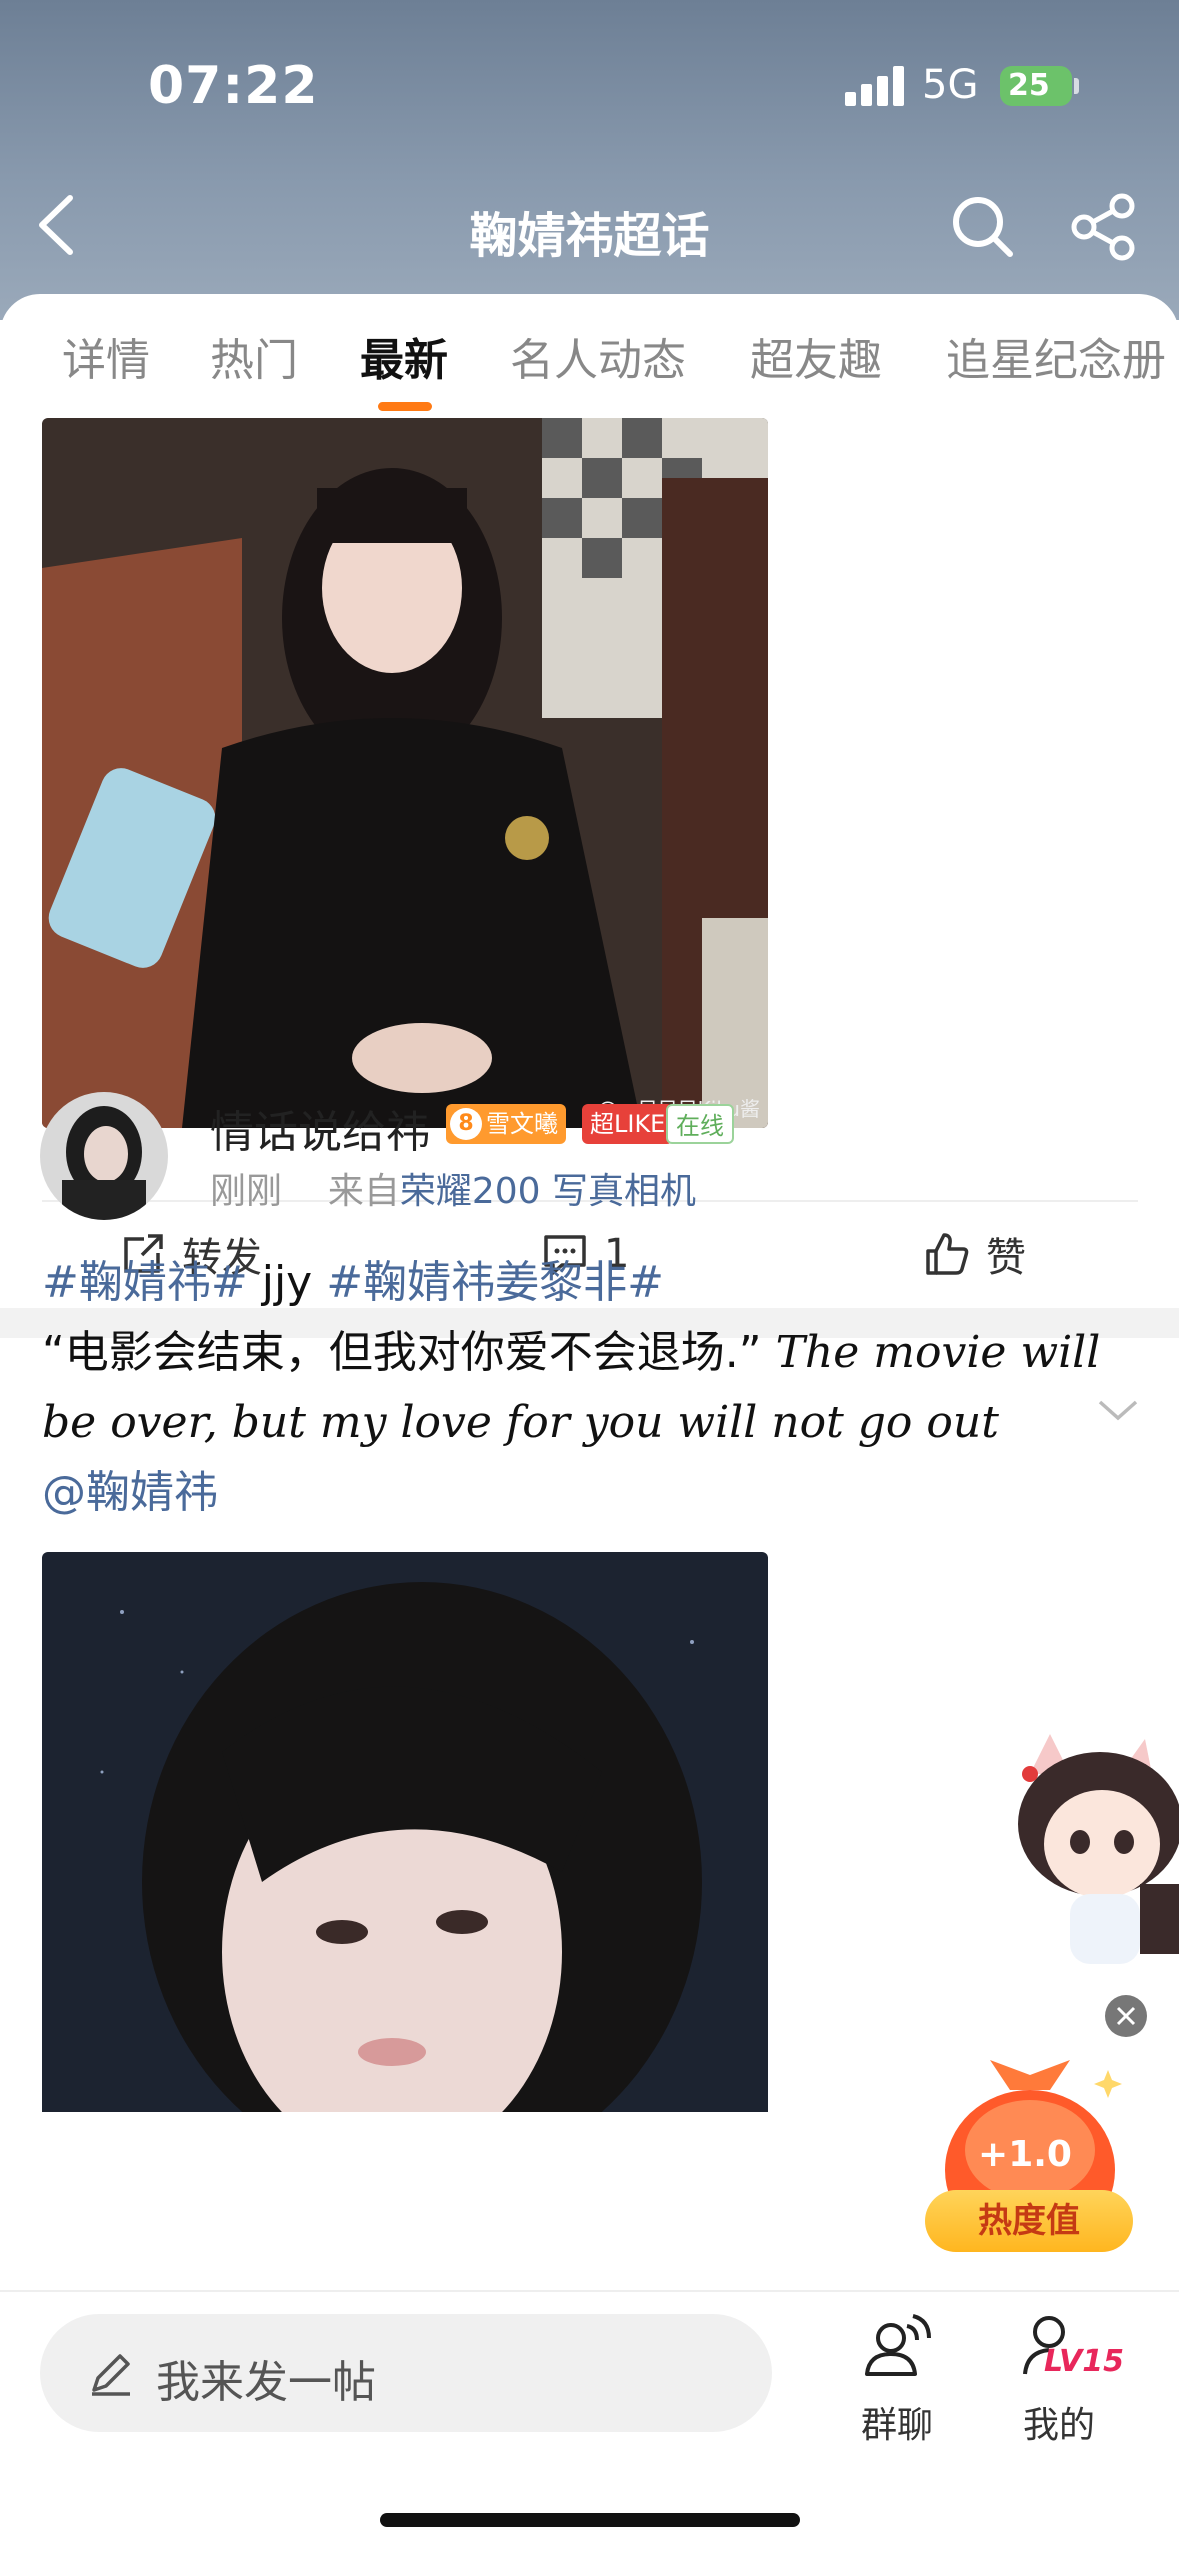 This screenshot has height=2556, width=1179. Describe the element at coordinates (1105, 227) in the screenshot. I see `share-icon` at that location.